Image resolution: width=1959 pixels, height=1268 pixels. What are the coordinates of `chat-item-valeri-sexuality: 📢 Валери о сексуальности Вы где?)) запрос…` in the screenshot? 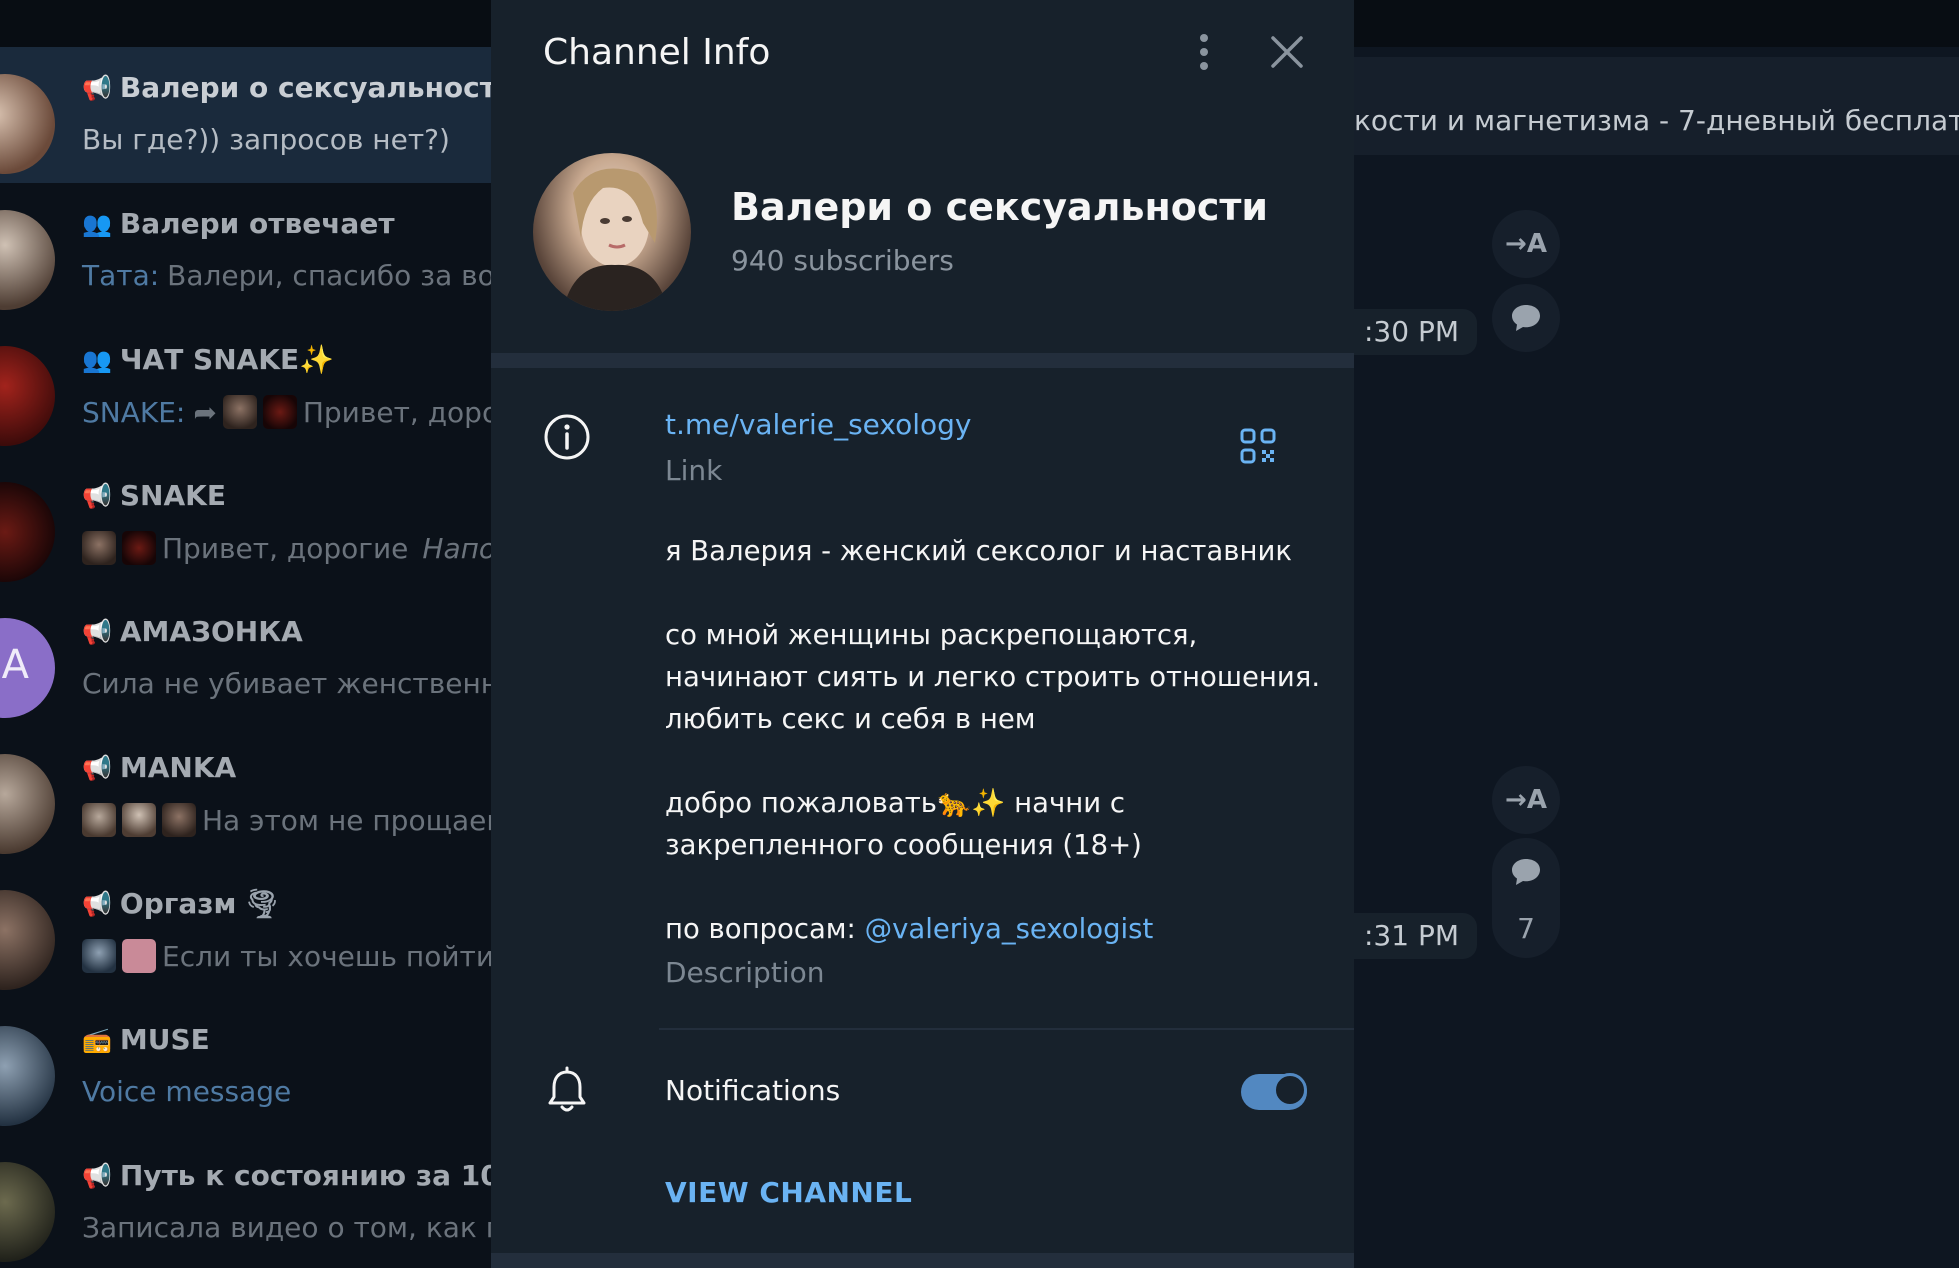 It's located at (247, 115).